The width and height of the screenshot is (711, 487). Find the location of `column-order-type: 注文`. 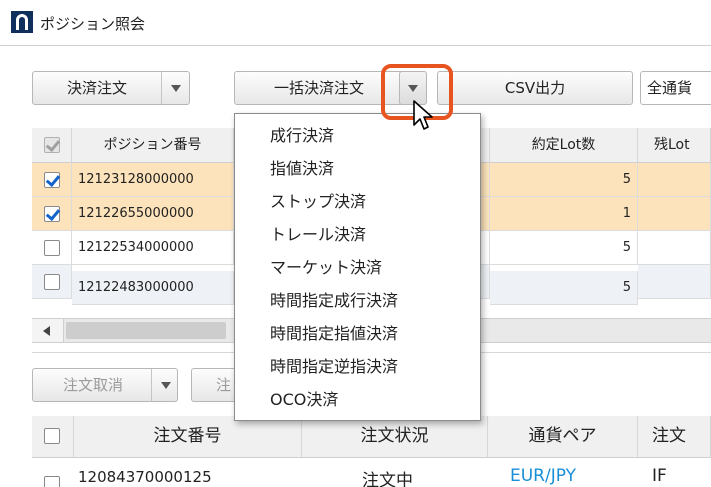

column-order-type: 注文 is located at coordinates (674, 437).